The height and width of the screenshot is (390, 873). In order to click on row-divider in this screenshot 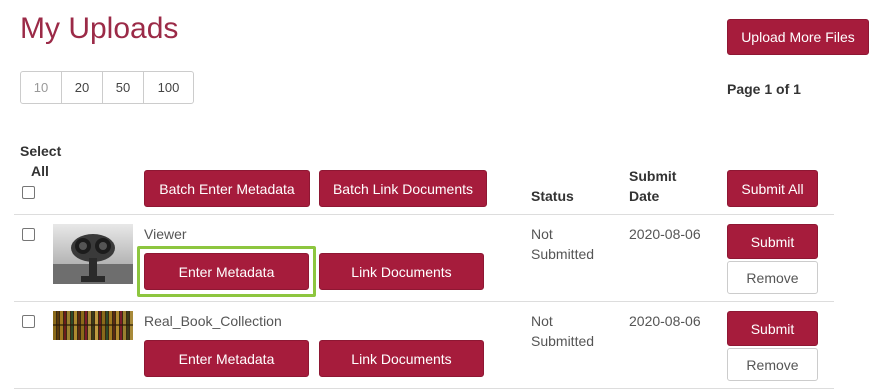, I will do `click(424, 388)`.